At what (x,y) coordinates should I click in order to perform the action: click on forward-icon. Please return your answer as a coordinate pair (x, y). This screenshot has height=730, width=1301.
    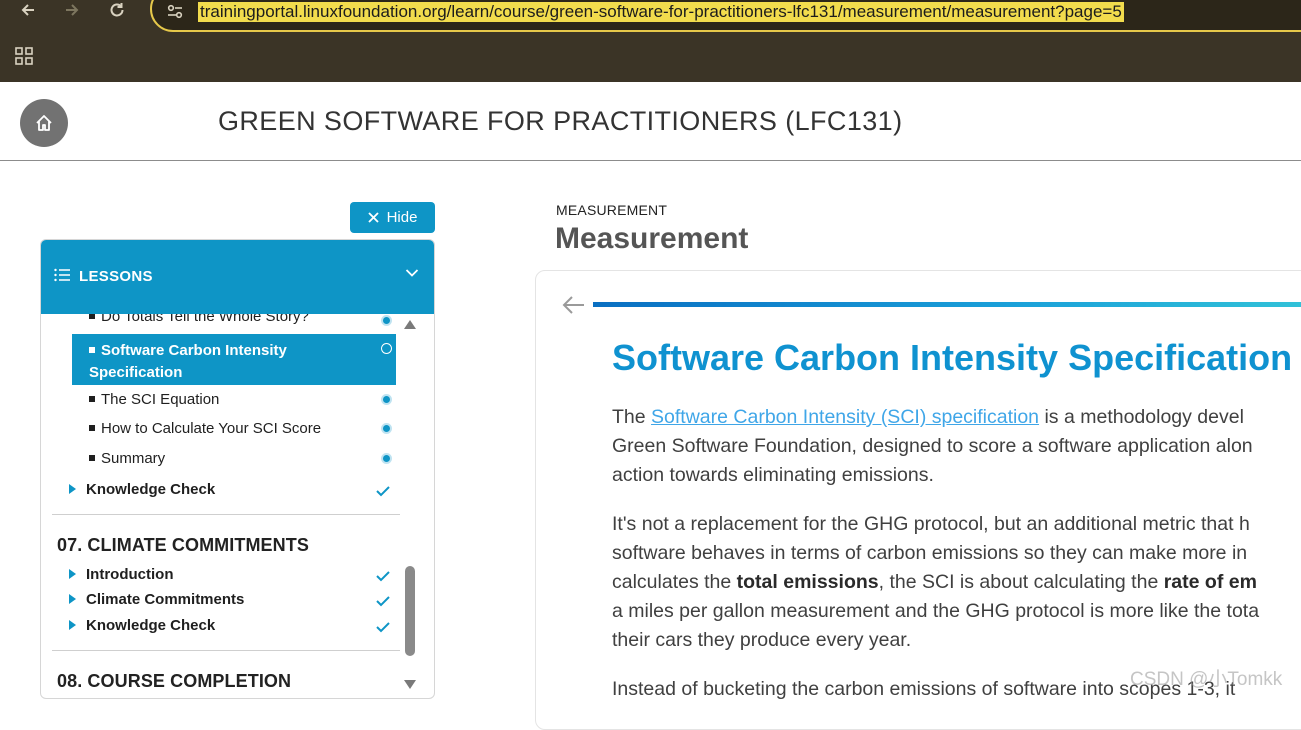
    Looking at the image, I should click on (72, 11).